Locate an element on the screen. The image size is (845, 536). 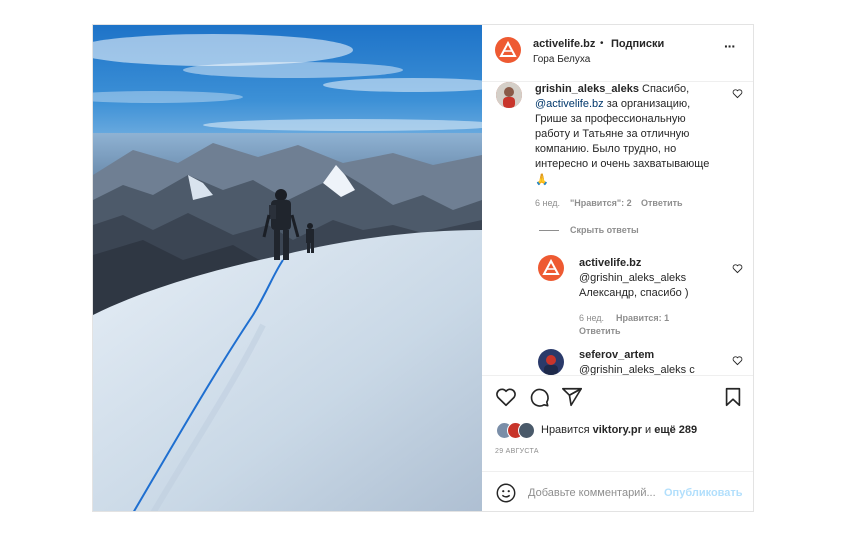
reply-text: Александр, спасибо ) is located at coordinates (634, 293).